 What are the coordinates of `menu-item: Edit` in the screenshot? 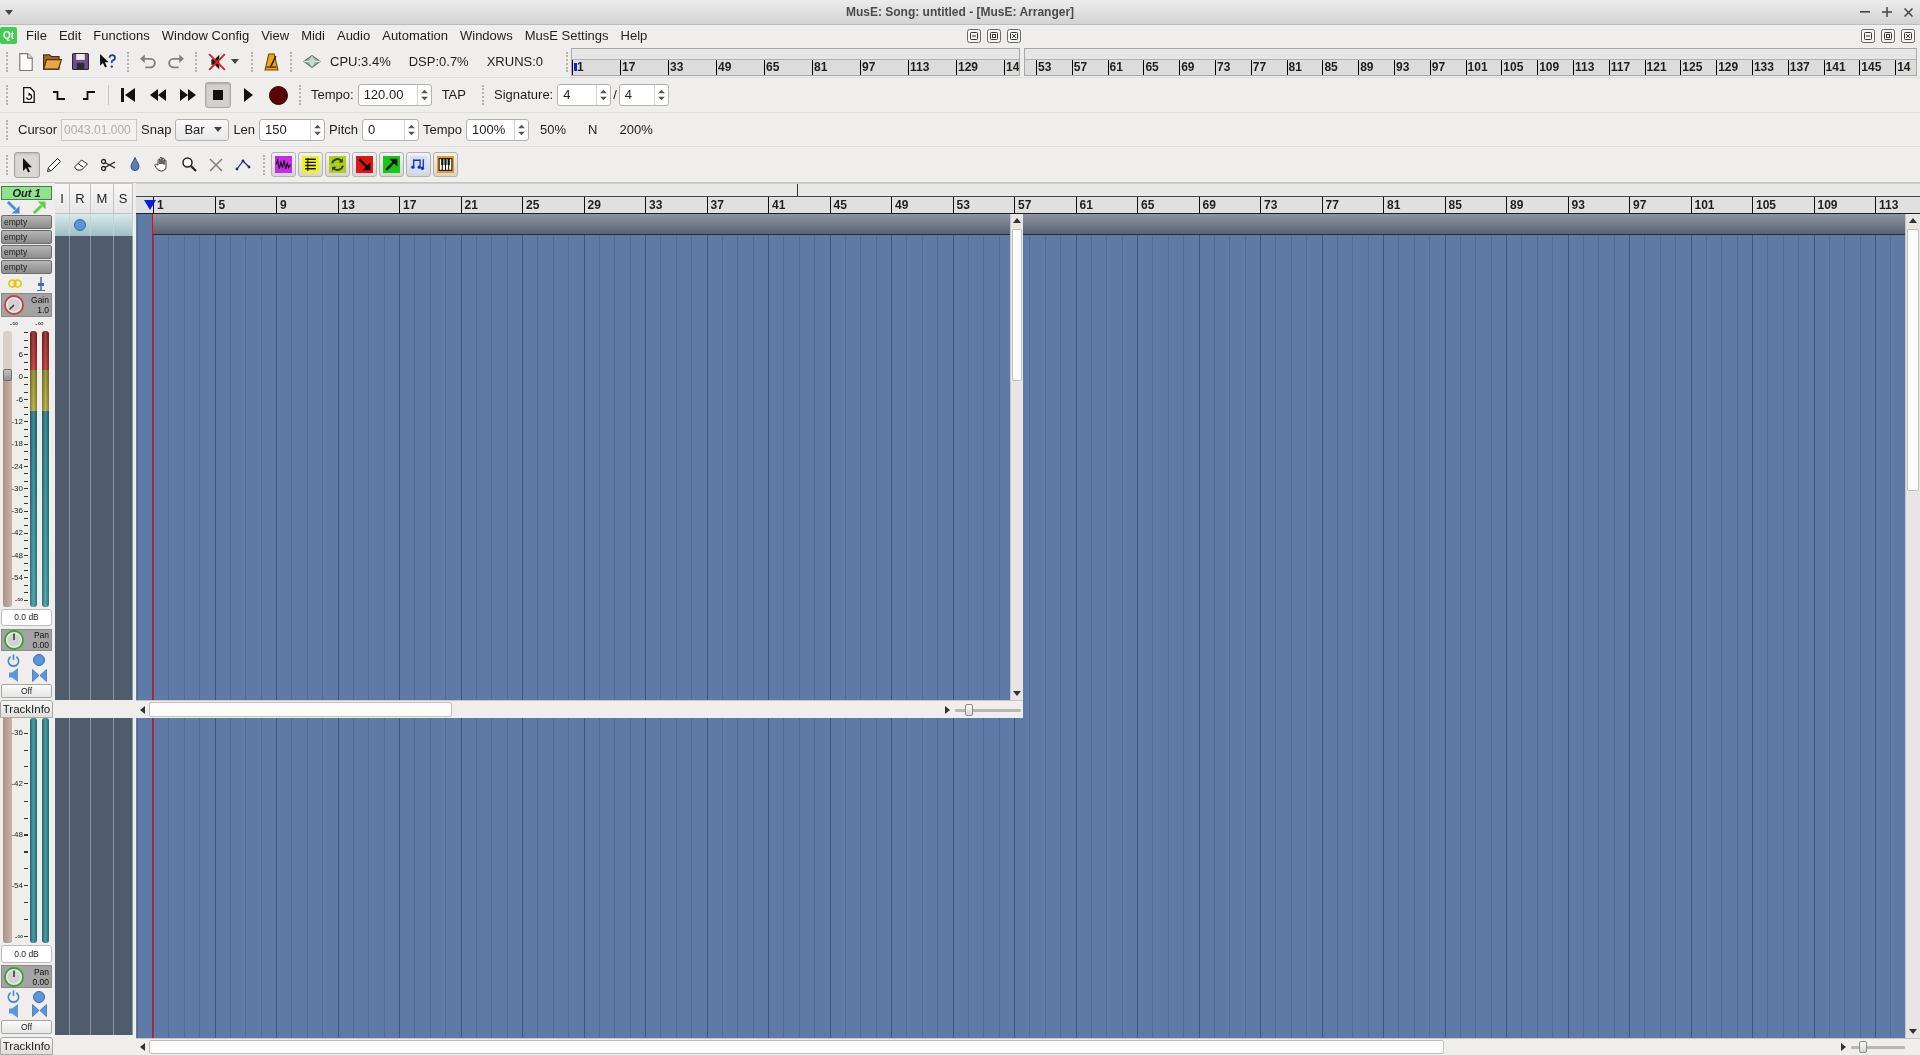 It's located at (70, 35).